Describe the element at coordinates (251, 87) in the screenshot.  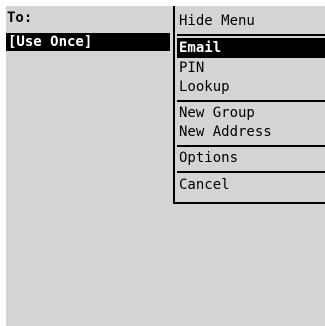
I see `menu-item-lookup: Lookup` at that location.